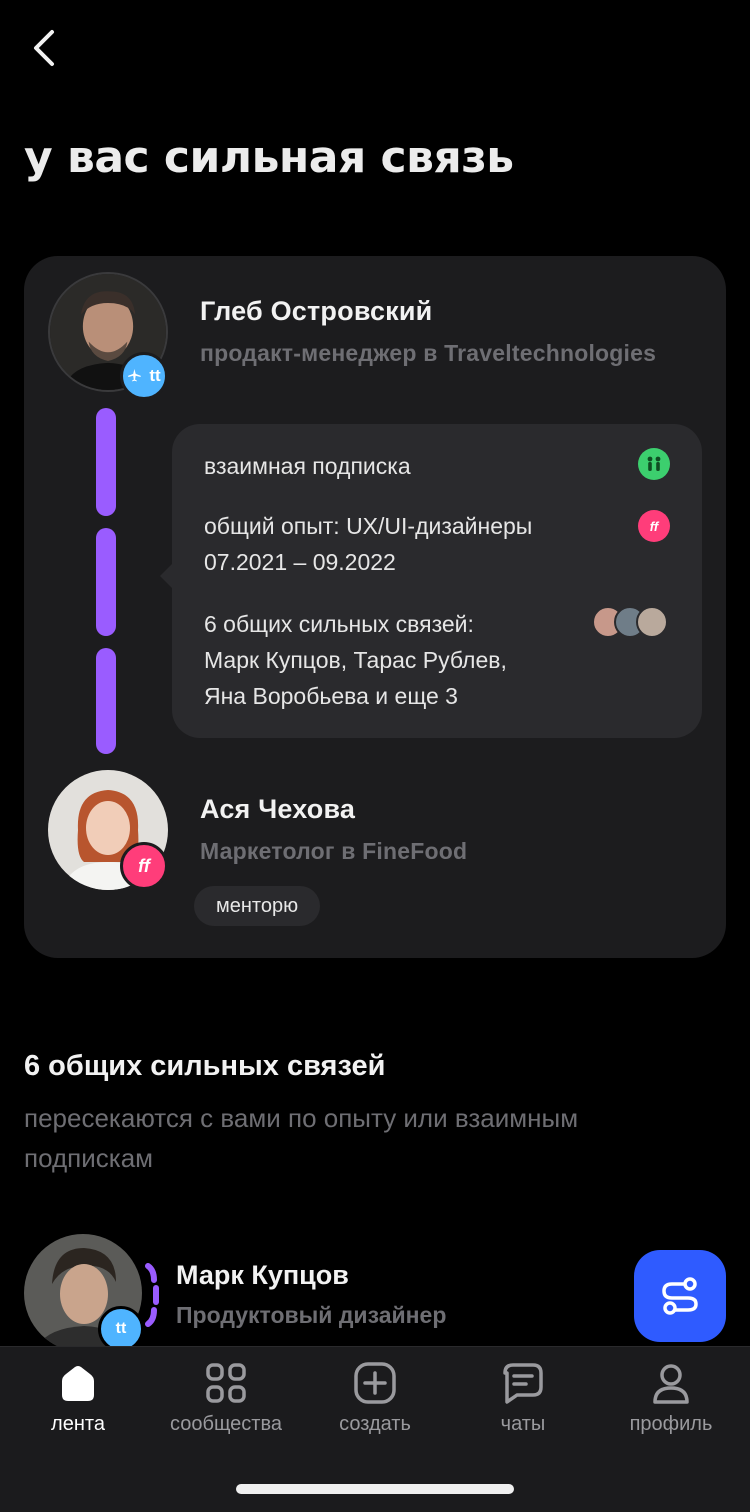 The image size is (750, 1512). I want to click on common-connections-title: 6 общих сильных связей:, so click(339, 624).